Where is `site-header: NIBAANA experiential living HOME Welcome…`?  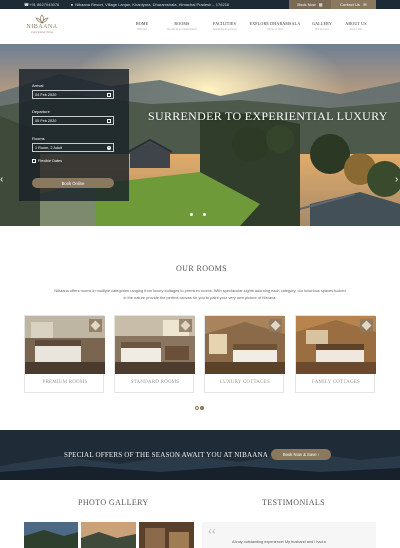
site-header: NIBAANA experiential living HOME Welcome… is located at coordinates (200, 26).